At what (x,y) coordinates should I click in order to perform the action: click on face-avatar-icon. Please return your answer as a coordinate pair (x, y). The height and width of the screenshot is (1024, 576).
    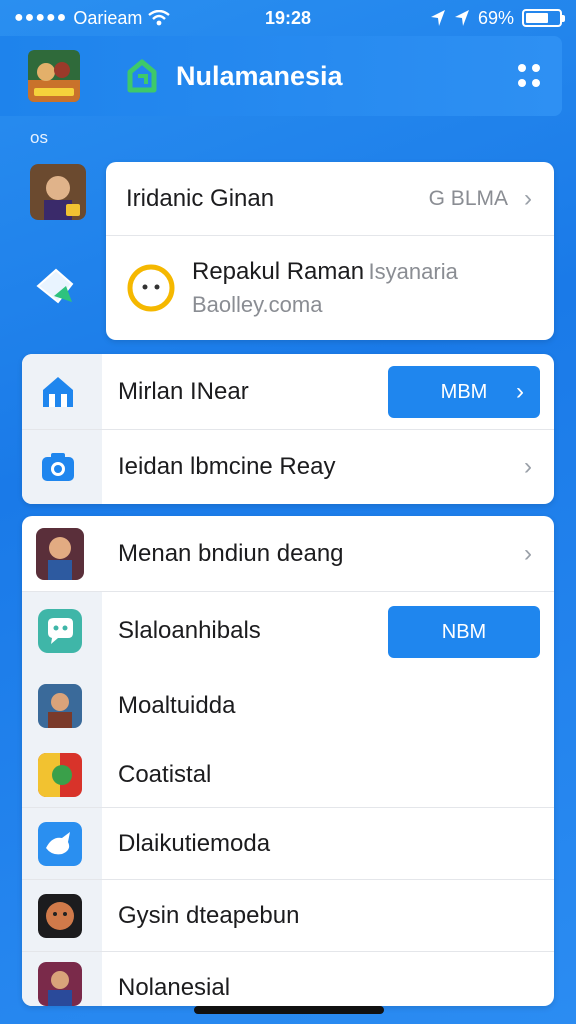
    Looking at the image, I should click on (60, 915).